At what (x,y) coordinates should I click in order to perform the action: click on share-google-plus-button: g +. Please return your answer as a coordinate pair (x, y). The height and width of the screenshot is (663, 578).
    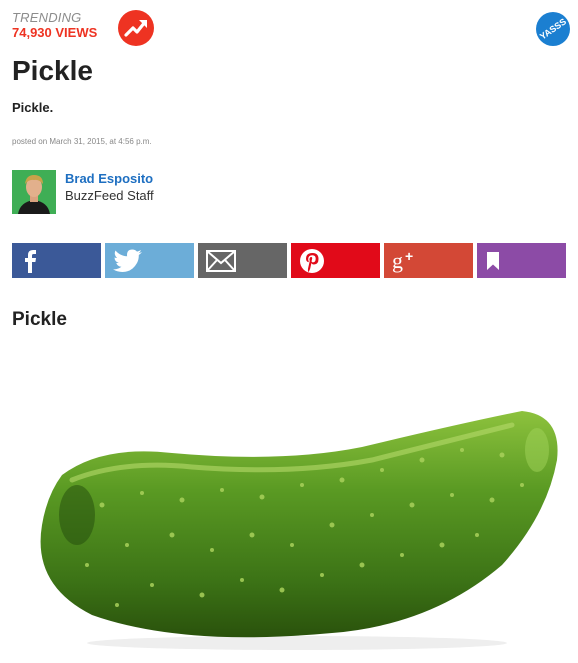
    Looking at the image, I should click on (428, 260).